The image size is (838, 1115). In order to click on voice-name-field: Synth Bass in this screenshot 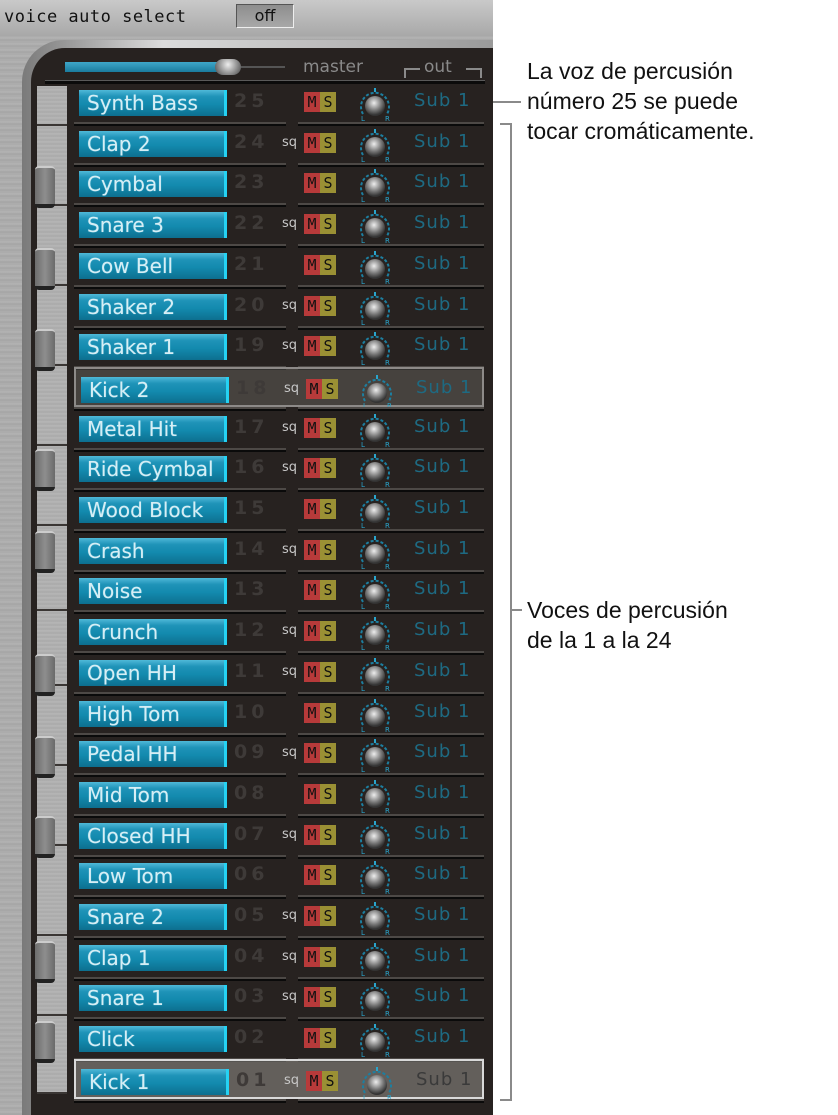, I will do `click(153, 103)`.